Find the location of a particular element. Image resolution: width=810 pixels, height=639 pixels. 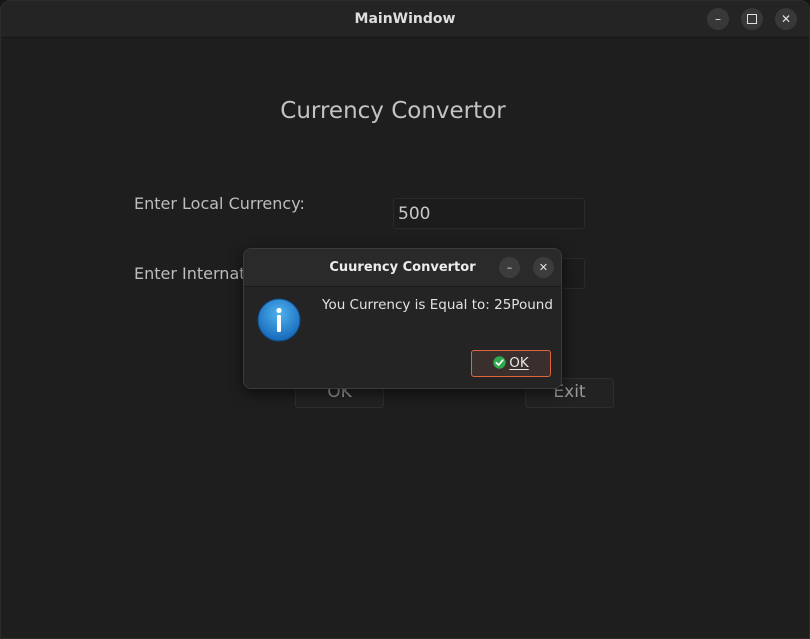

dialog-titlebar: Cuurency Convertor – ✕ is located at coordinates (402, 268).